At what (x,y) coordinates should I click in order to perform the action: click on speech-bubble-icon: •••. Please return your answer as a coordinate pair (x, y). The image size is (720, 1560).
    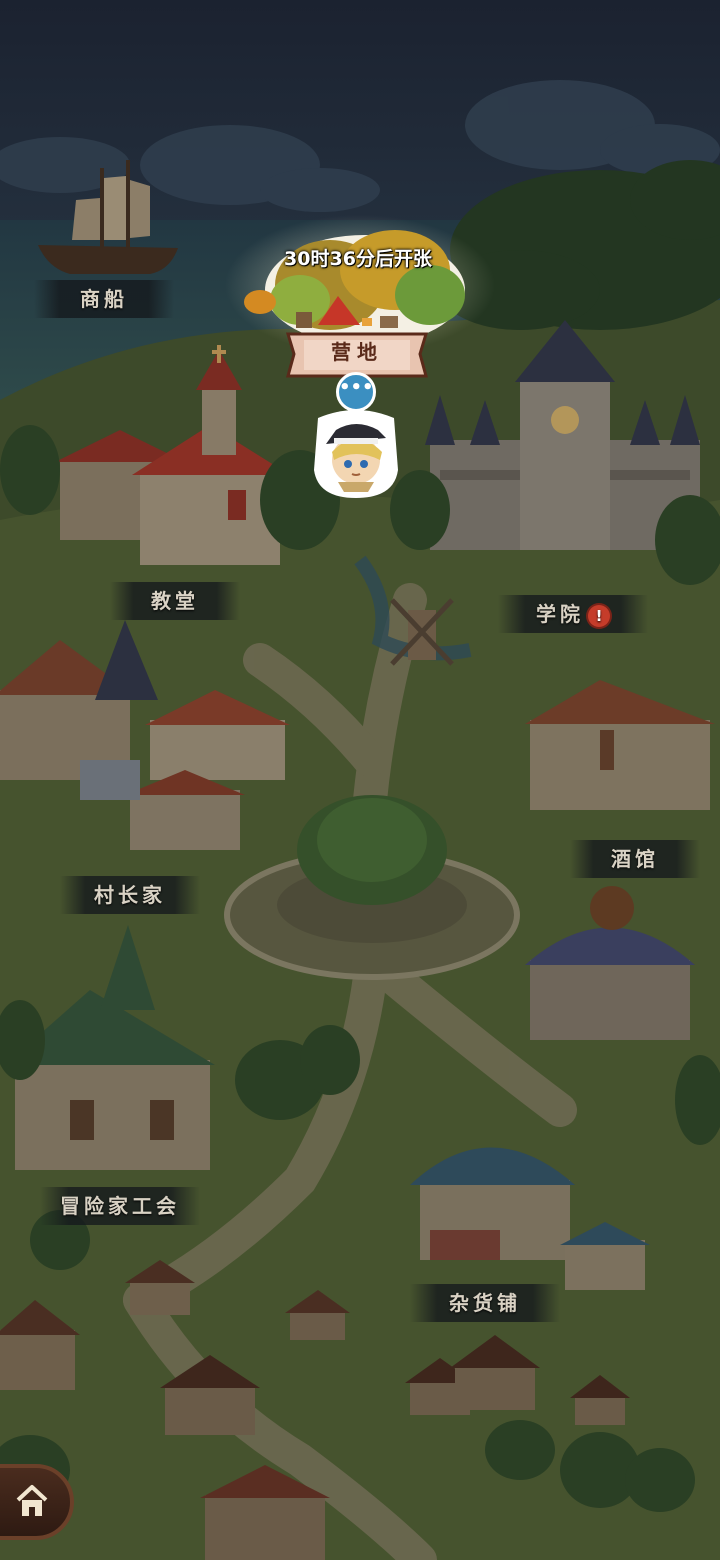
    Looking at the image, I should click on (356, 392).